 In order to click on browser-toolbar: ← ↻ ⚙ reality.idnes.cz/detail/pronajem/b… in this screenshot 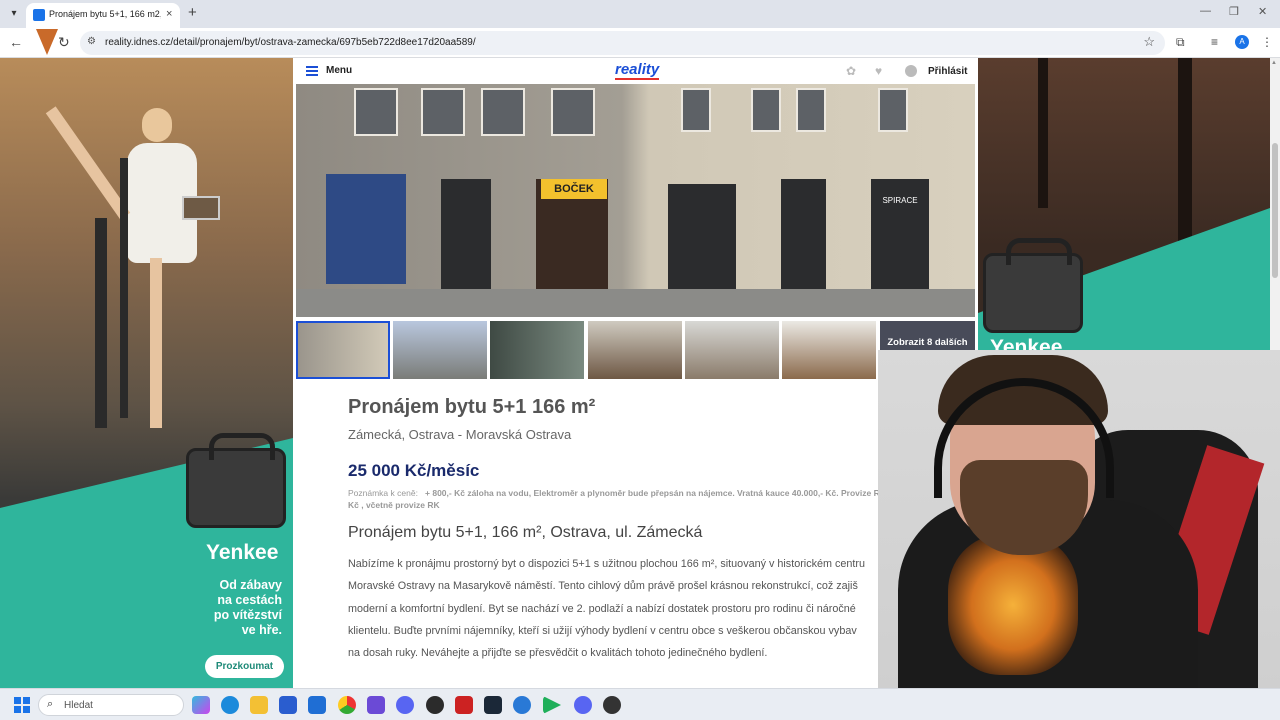, I will do `click(640, 43)`.